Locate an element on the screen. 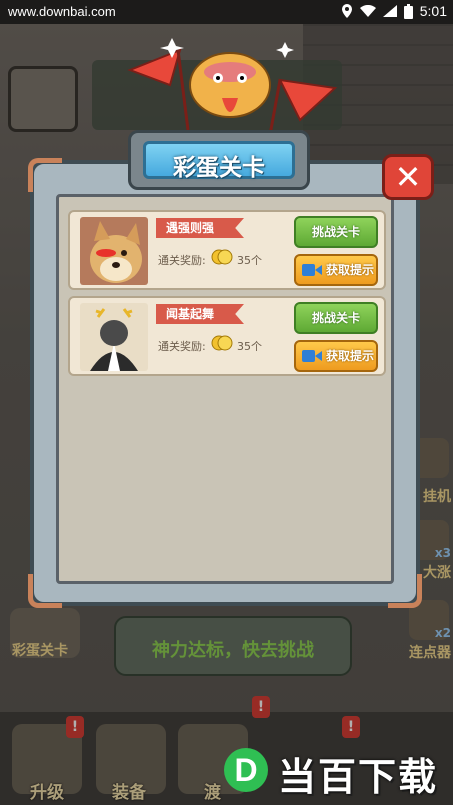  dialog-title-plate: 彩蛋关卡 is located at coordinates (219, 160).